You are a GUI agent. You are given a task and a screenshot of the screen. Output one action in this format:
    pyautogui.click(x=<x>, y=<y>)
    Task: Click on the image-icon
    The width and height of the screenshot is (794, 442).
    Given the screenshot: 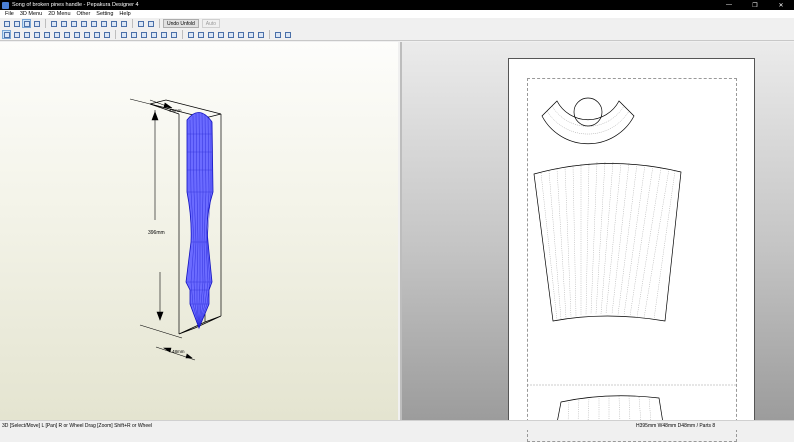 What is the action you would take?
    pyautogui.click(x=76, y=34)
    